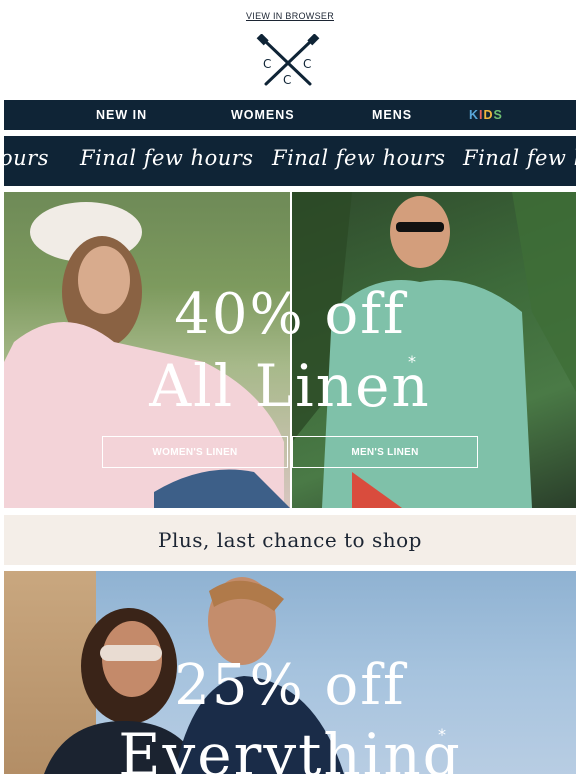  Describe the element at coordinates (385, 452) in the screenshot. I see `mens-linen-button: MEN'S LINEN` at that location.